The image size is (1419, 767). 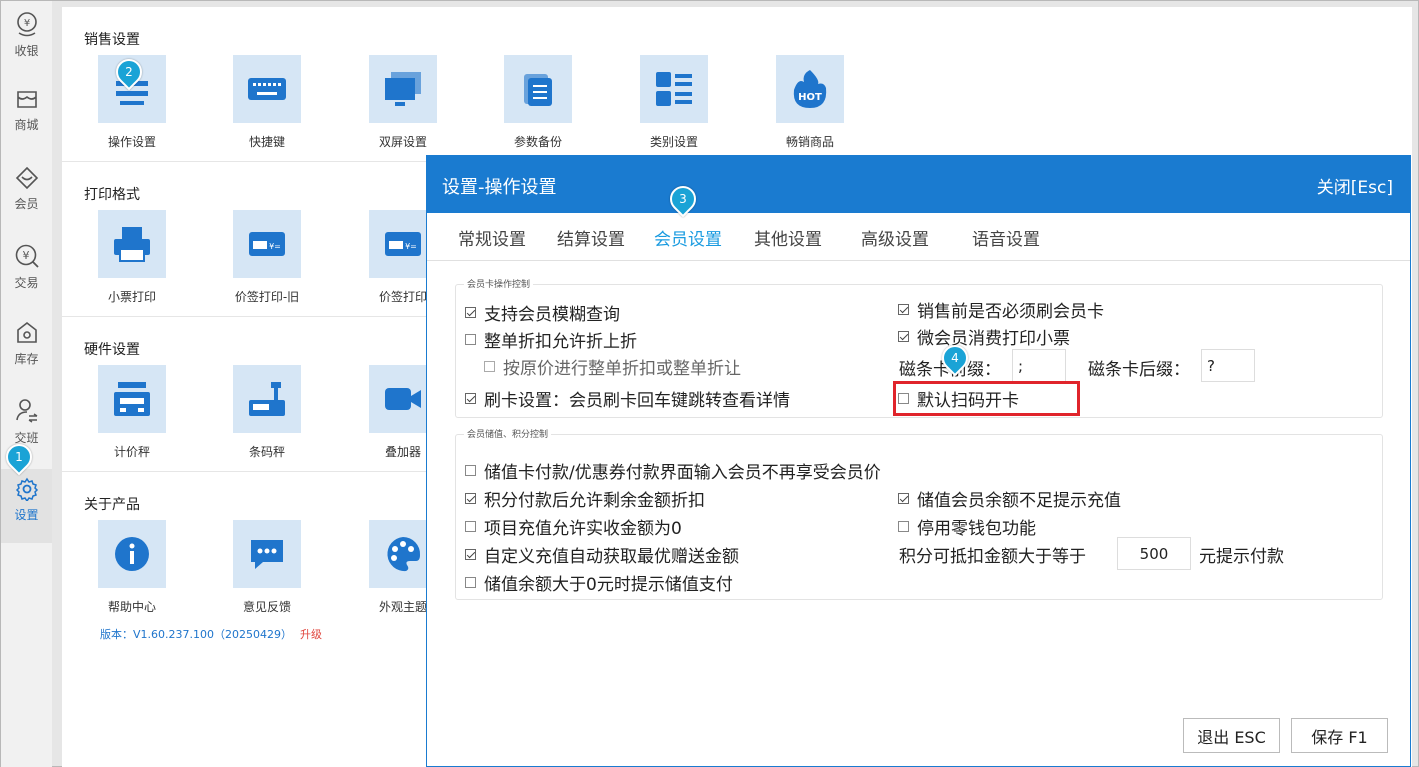 I want to click on sidebar-item-label: 交易, so click(x=26, y=283).